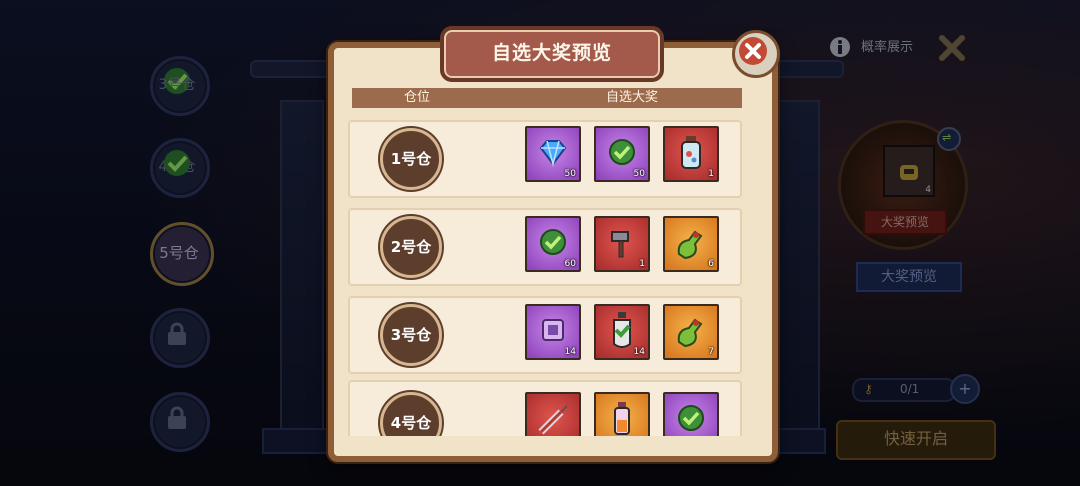  I want to click on slot-label: 2号仓, so click(411, 247).